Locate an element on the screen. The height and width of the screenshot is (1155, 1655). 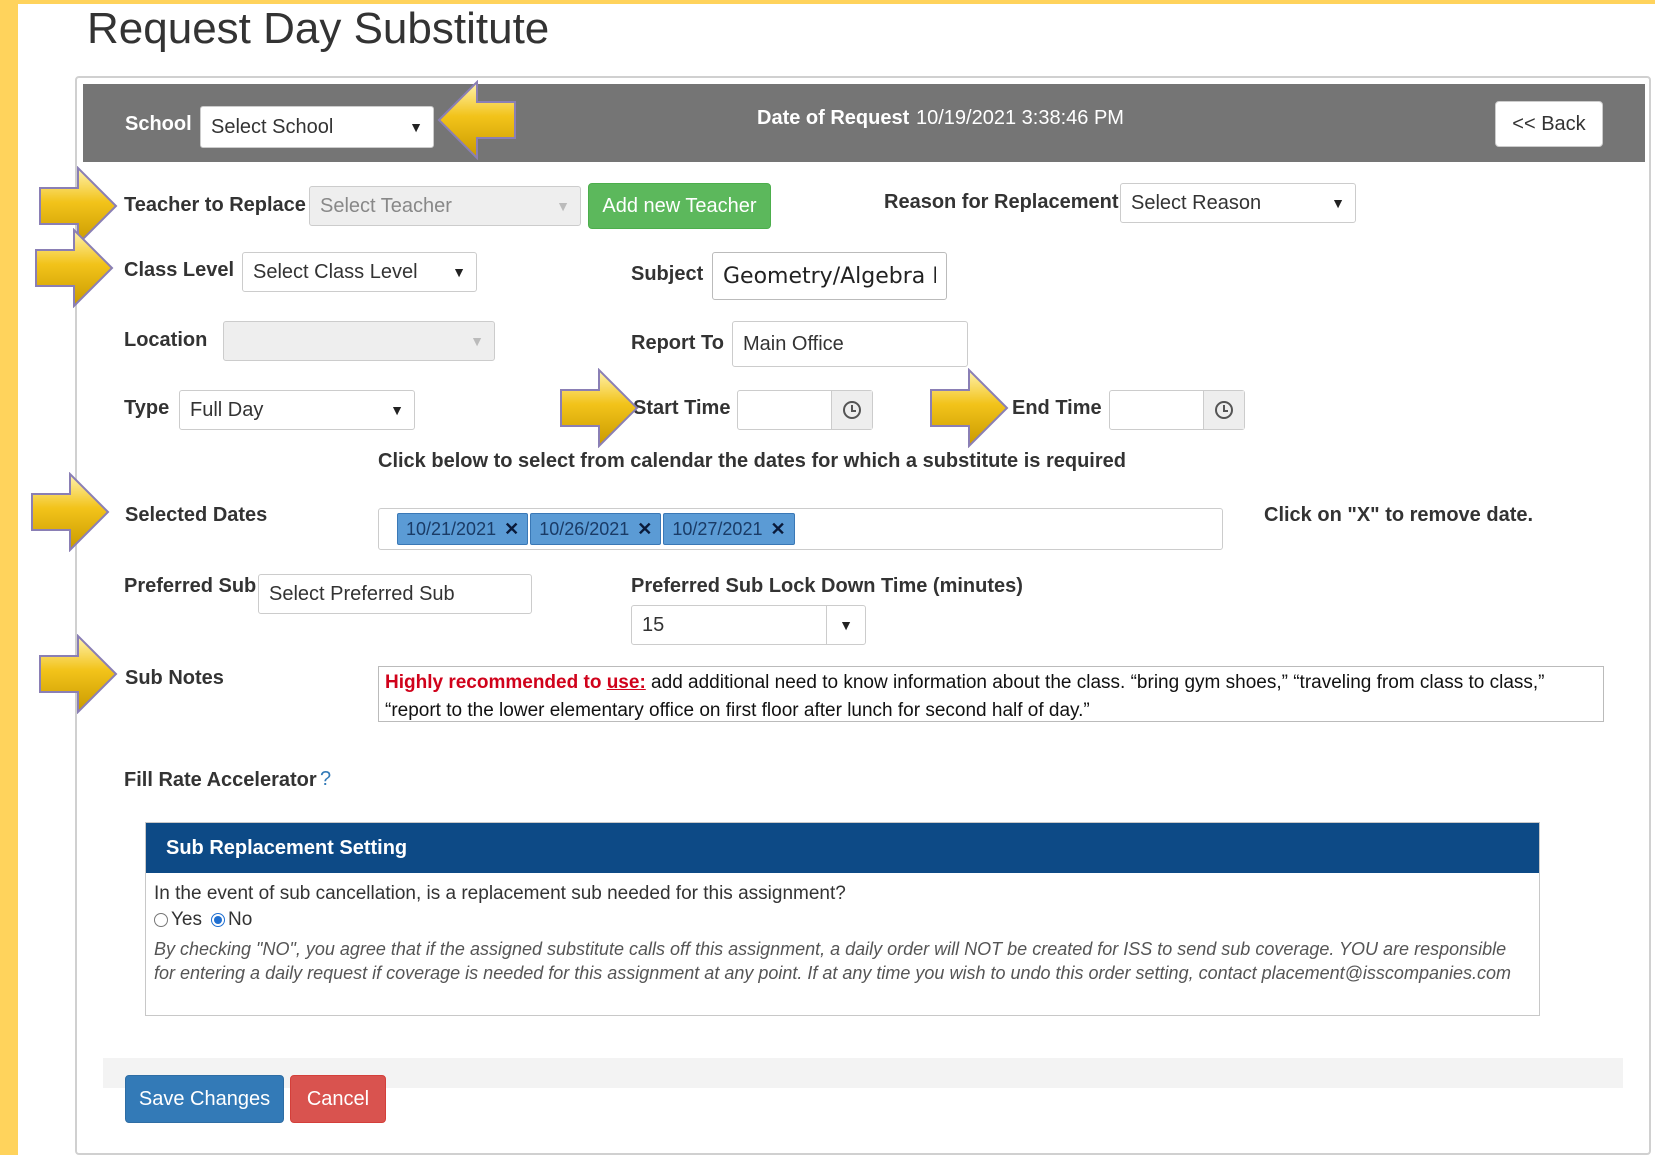
preferred-sub-select: Select Preferred Sub is located at coordinates (395, 594).